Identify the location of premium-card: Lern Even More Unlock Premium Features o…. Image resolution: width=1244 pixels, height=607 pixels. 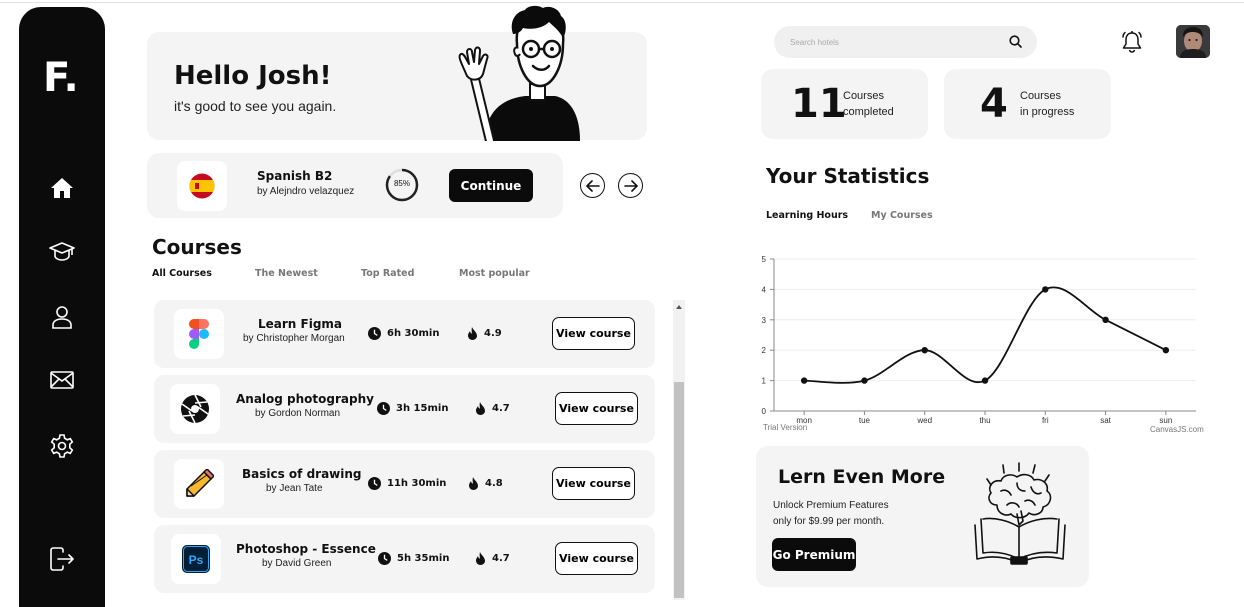
(922, 516).